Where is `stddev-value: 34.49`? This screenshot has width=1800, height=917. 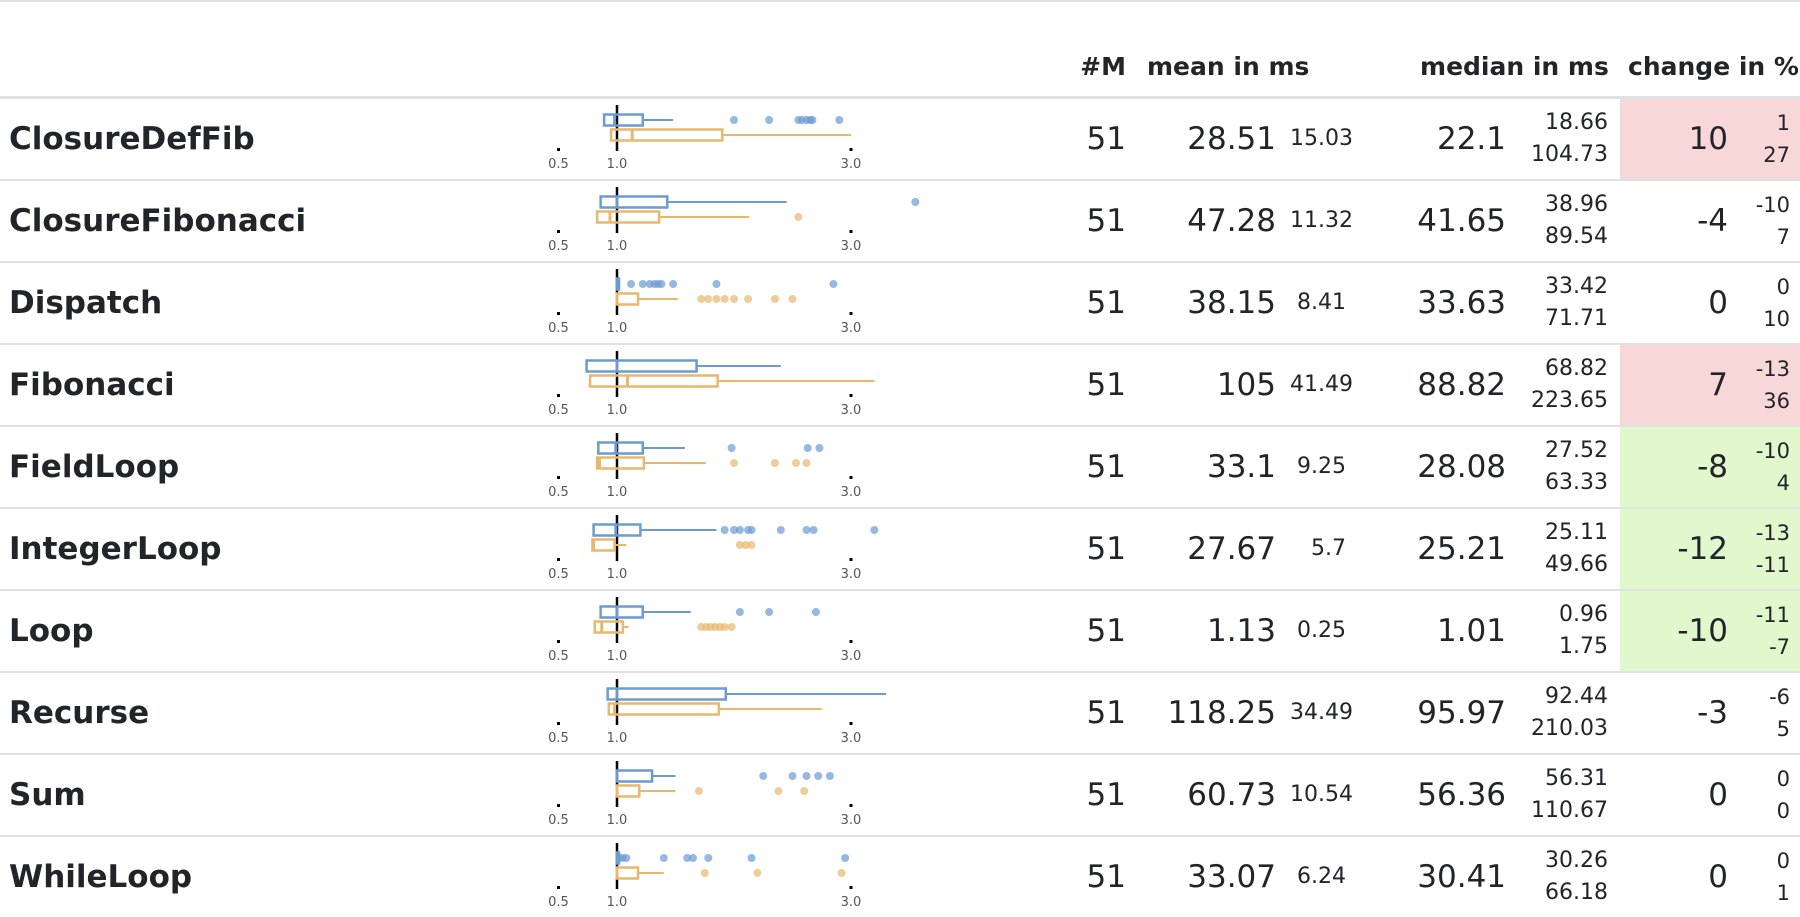 stddev-value: 34.49 is located at coordinates (1321, 712).